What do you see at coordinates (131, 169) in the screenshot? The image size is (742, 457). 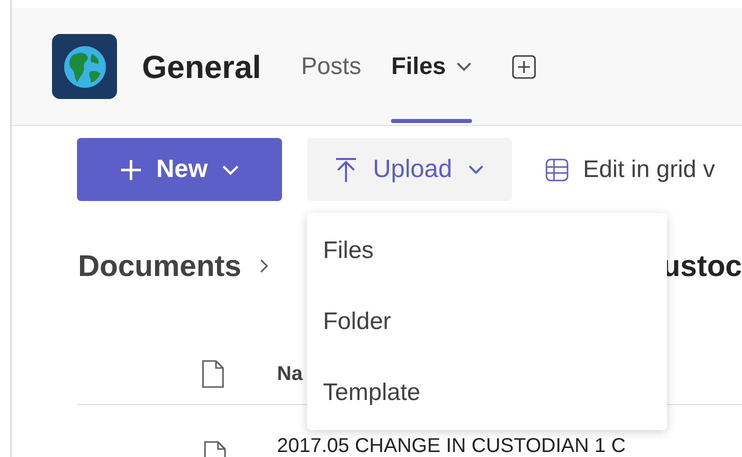 I see `plus-icon` at bounding box center [131, 169].